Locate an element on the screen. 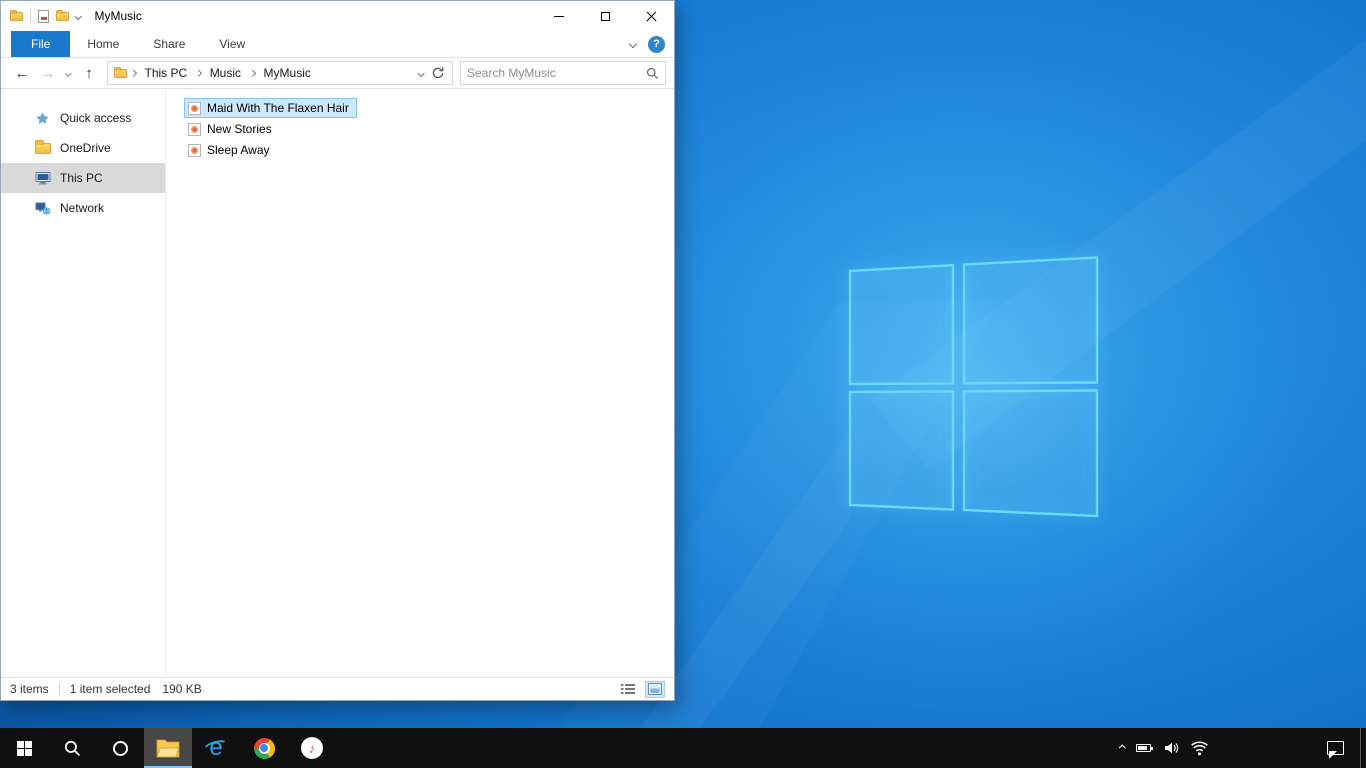  chrome-icon is located at coordinates (264, 748).